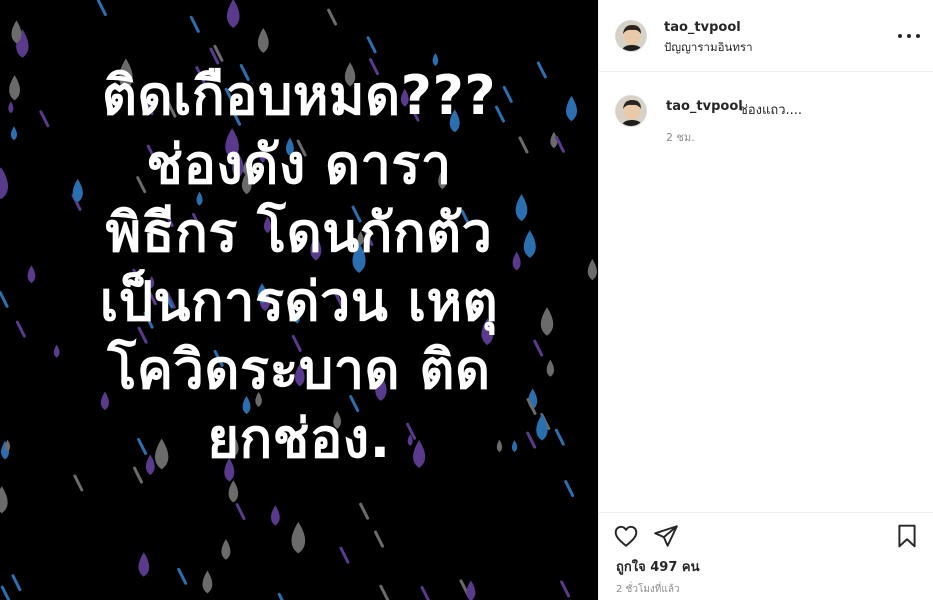 This screenshot has height=600, width=933. I want to click on post-text-line: เป็นการด่วน เหตุ, so click(299, 301).